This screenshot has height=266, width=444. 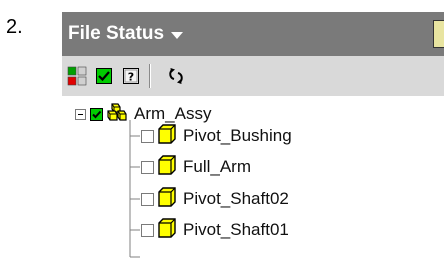 What do you see at coordinates (253, 76) in the screenshot?
I see `toolbar: ?` at bounding box center [253, 76].